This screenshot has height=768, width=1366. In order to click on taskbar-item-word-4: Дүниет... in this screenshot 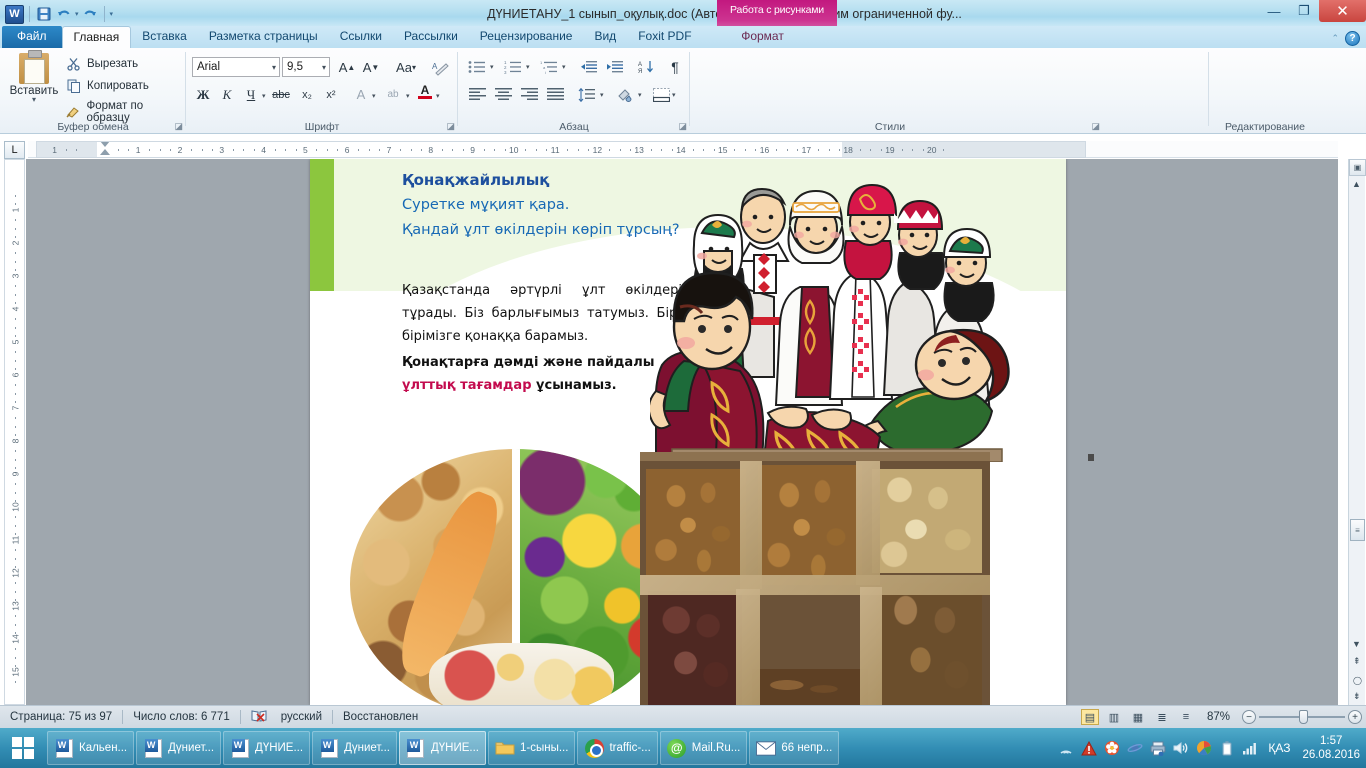, I will do `click(354, 748)`.